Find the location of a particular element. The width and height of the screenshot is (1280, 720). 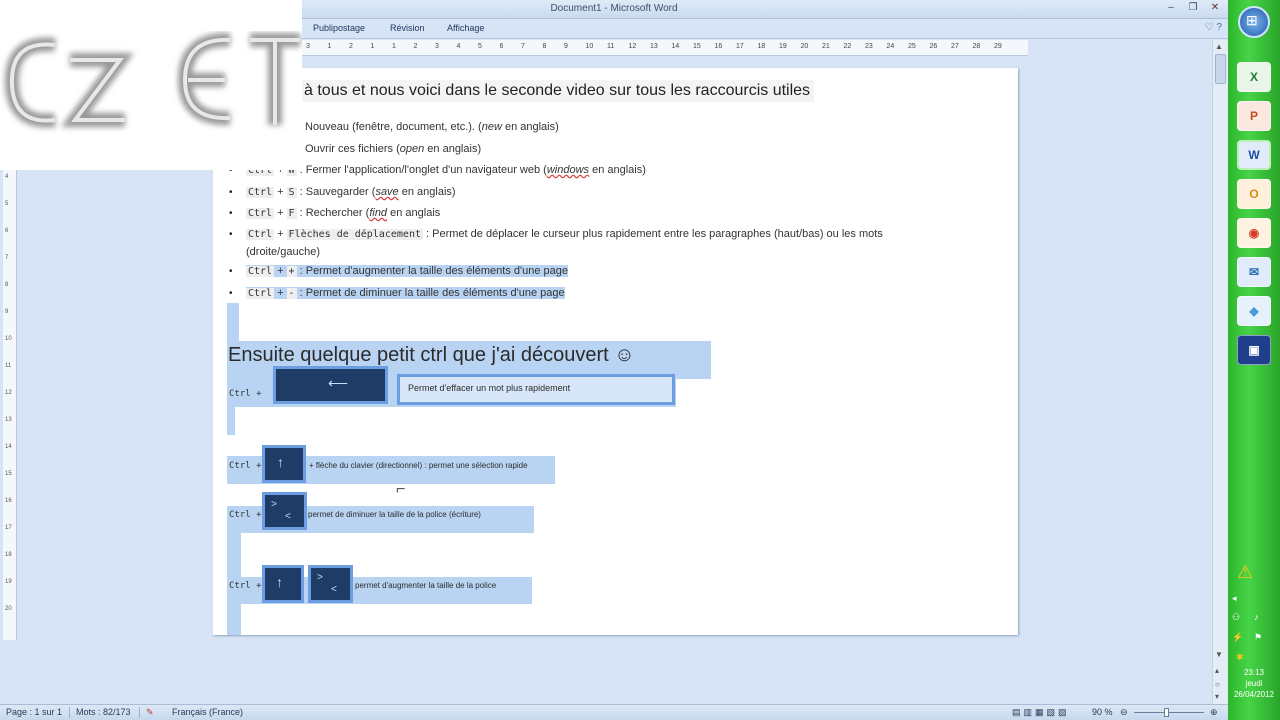

row1-text: Permet d'effacer un mot plus rapidement is located at coordinates (489, 388).